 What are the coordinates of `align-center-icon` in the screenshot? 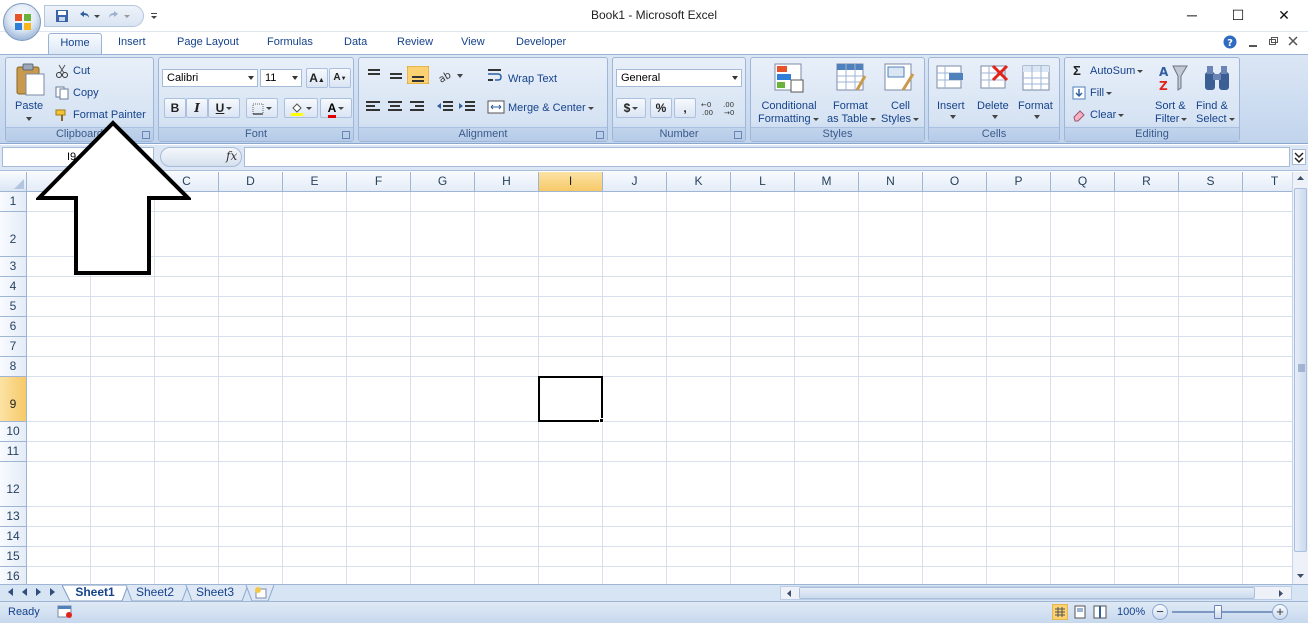 It's located at (395, 107).